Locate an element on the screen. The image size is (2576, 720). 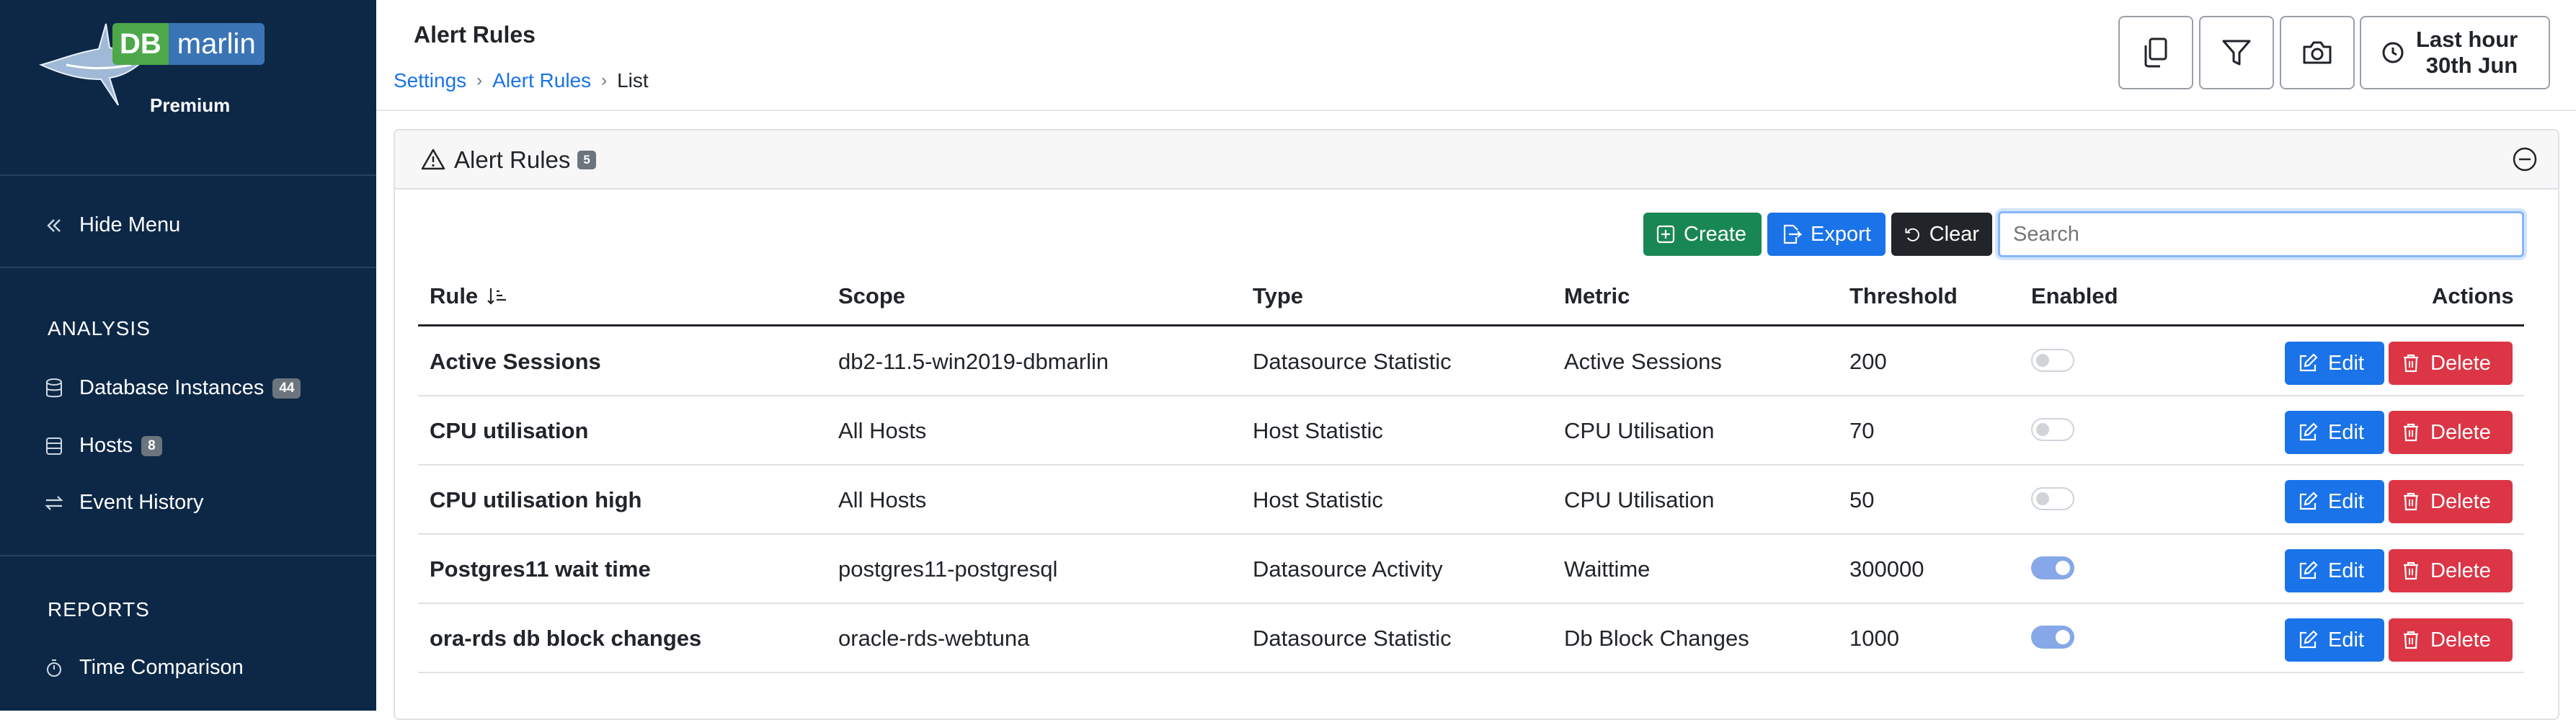
filter-button is located at coordinates (2236, 52).